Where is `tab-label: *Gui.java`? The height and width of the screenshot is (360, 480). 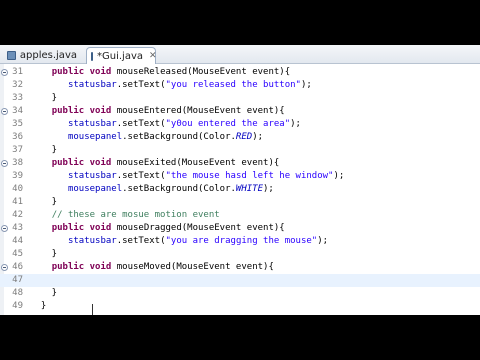
tab-label: *Gui.java is located at coordinates (120, 56).